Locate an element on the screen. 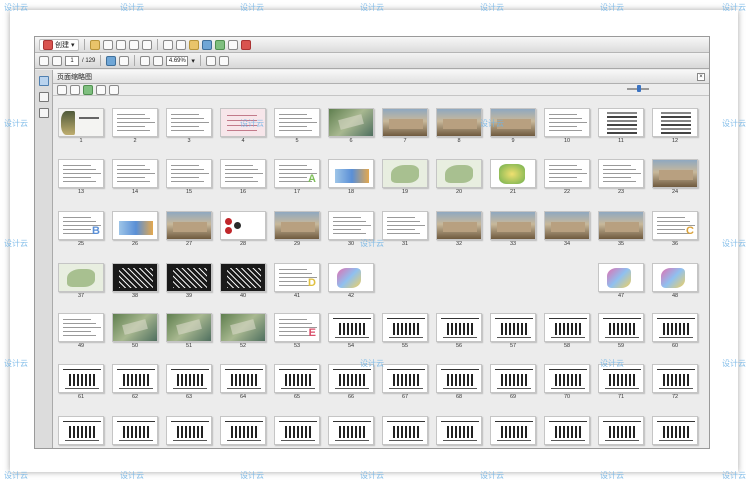 The height and width of the screenshot is (481, 750). form-icon is located at coordinates (232, 44).